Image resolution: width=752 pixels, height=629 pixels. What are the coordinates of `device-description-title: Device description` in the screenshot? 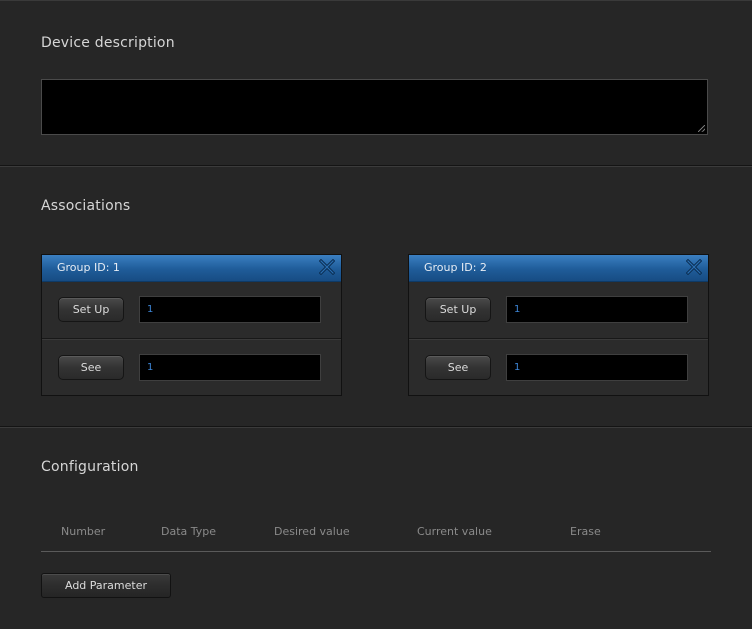 It's located at (108, 43).